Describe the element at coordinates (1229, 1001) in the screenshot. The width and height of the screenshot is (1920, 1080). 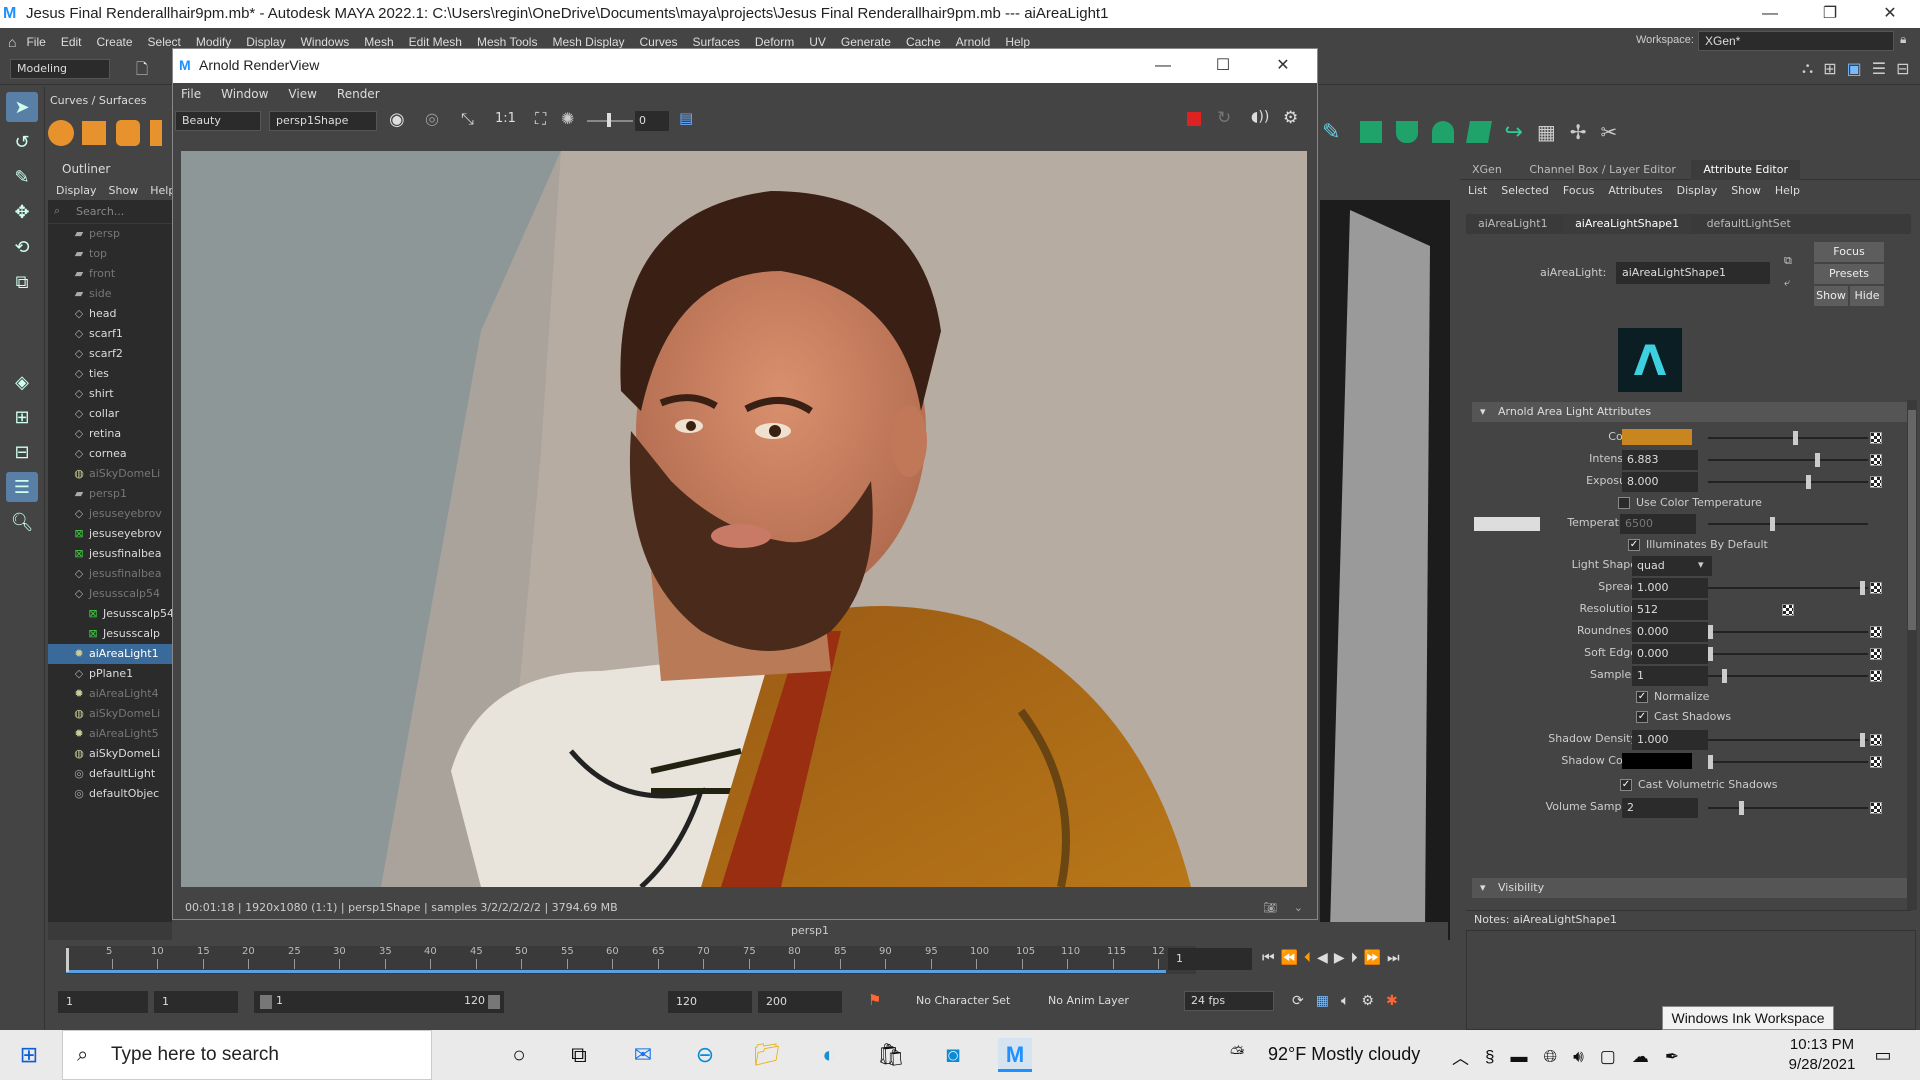
I see `fps-dropdown: 24 fps` at that location.